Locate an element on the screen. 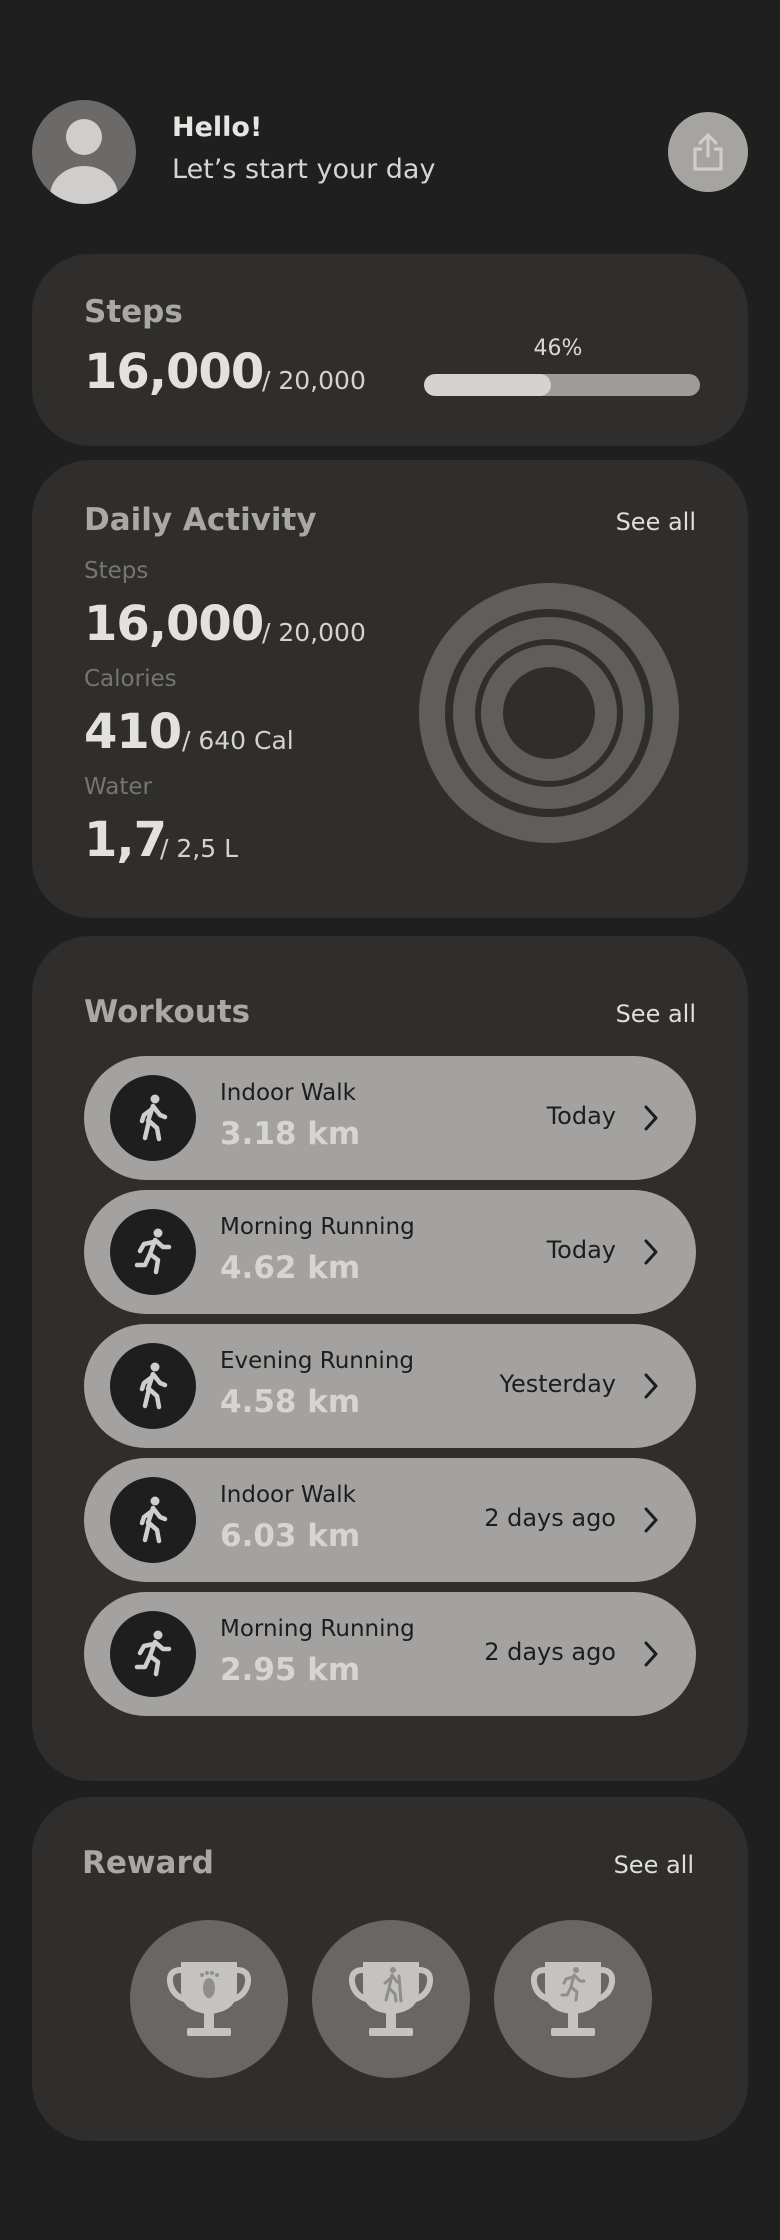 The height and width of the screenshot is (2240, 780). steps-card: Steps 16,000 / 20,000 46% is located at coordinates (390, 350).